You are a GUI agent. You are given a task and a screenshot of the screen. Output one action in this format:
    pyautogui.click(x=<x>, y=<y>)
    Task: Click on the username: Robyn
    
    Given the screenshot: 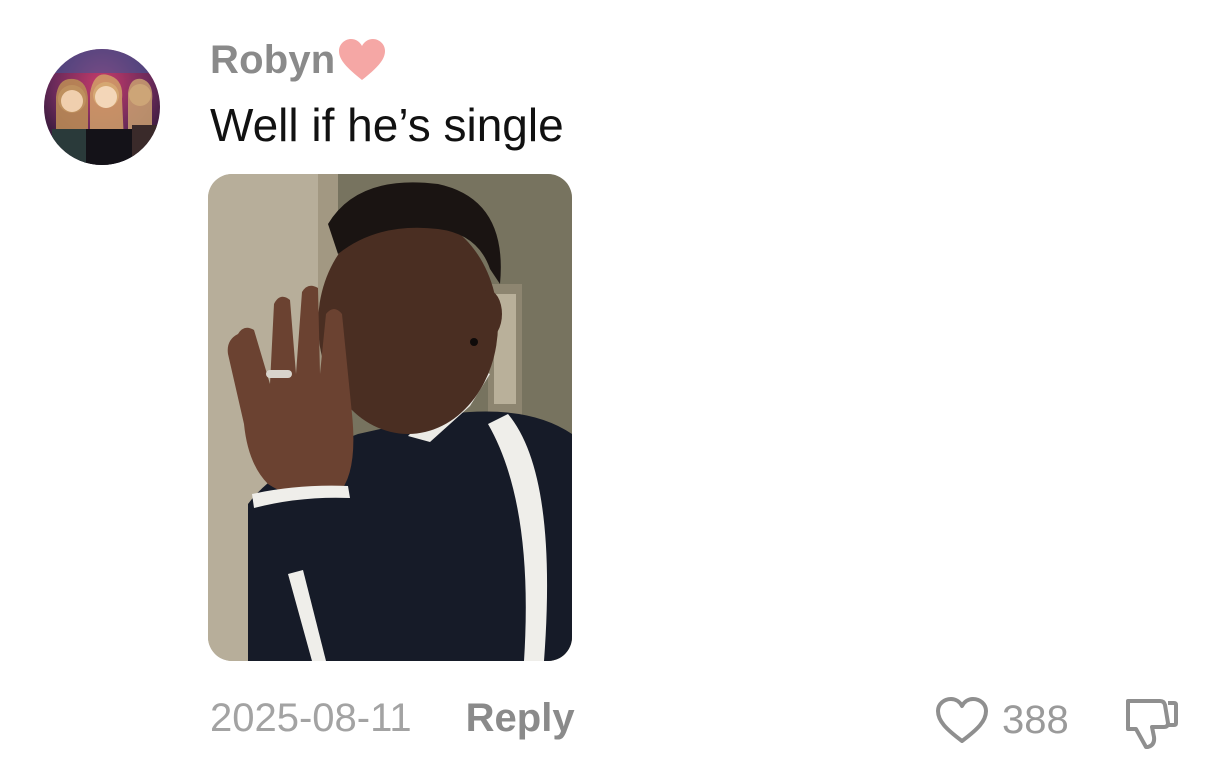 What is the action you would take?
    pyautogui.click(x=272, y=60)
    